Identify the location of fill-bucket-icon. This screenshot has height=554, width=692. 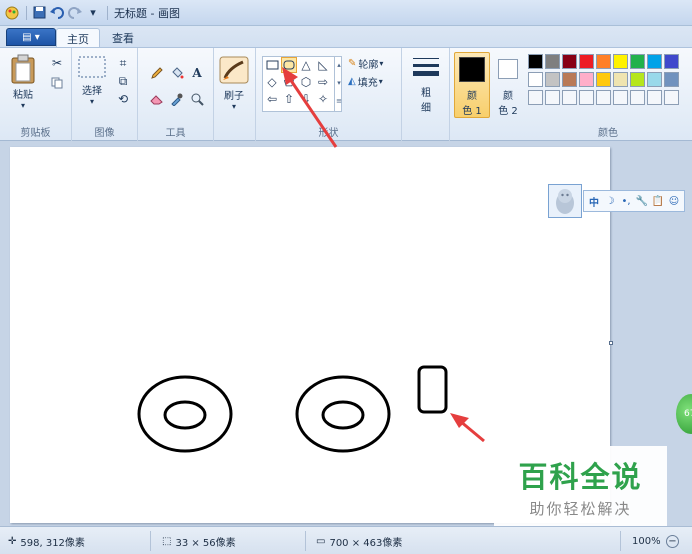
(177, 73).